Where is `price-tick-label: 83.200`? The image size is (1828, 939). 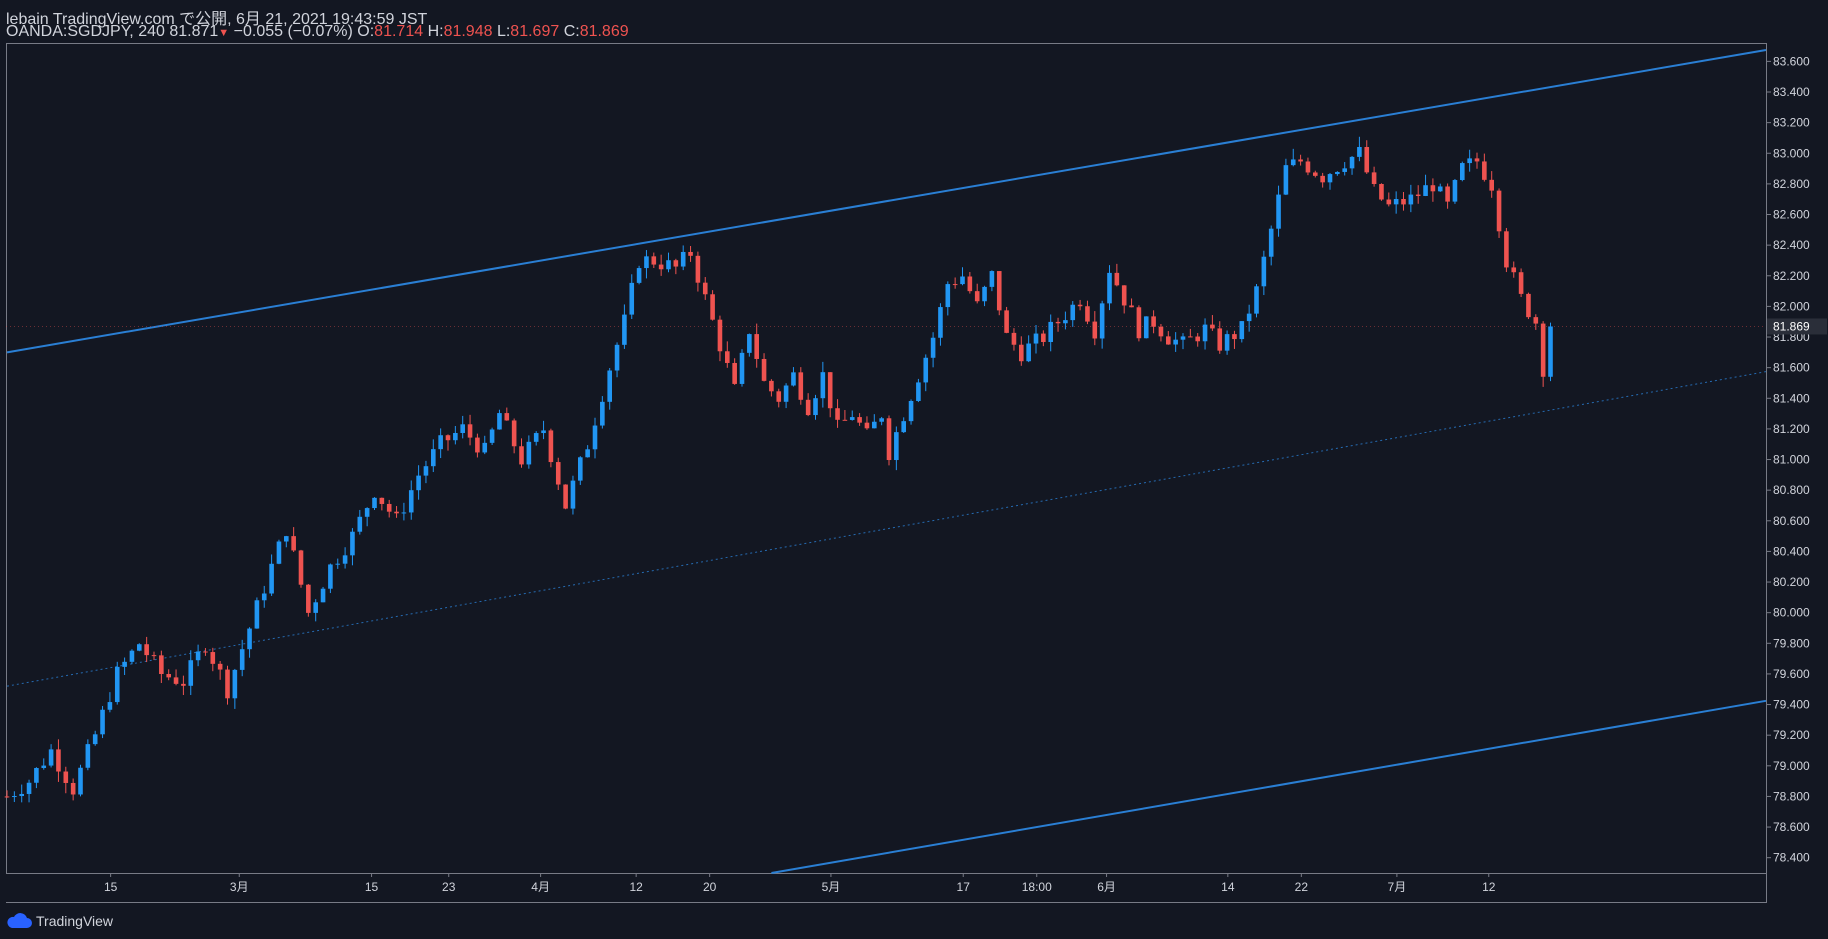 price-tick-label: 83.200 is located at coordinates (1791, 123).